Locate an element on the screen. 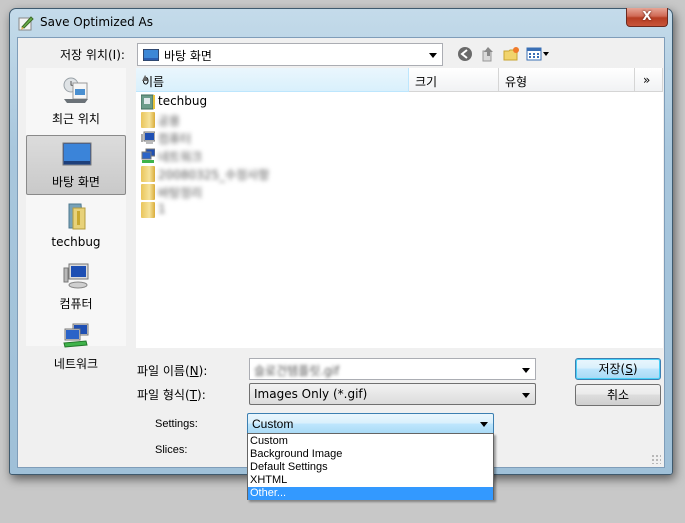 The width and height of the screenshot is (685, 523). file-name: 공용 is located at coordinates (169, 121).